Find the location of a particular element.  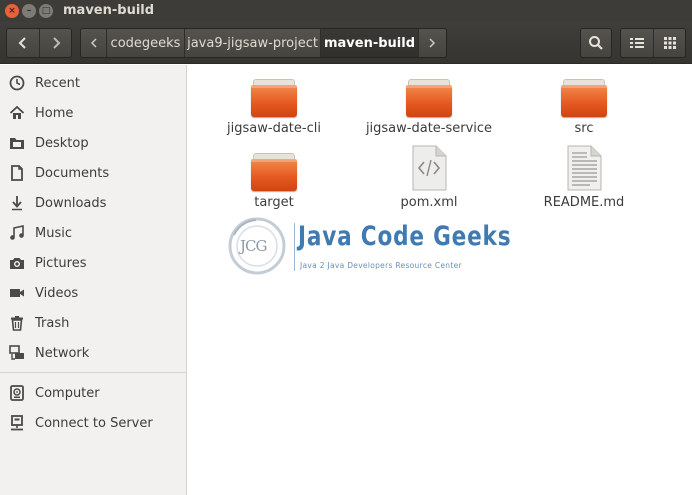

text-file-icon is located at coordinates (584, 168).